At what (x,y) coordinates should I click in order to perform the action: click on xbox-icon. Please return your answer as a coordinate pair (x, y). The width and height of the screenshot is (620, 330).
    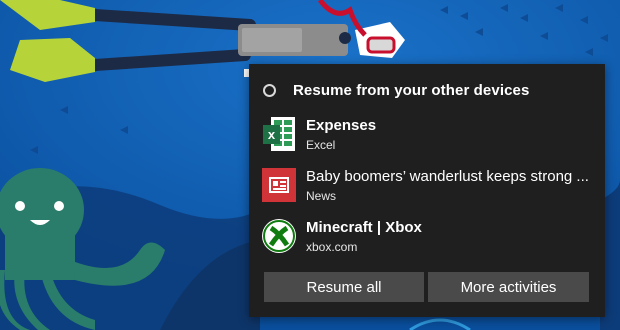
    Looking at the image, I should click on (279, 236).